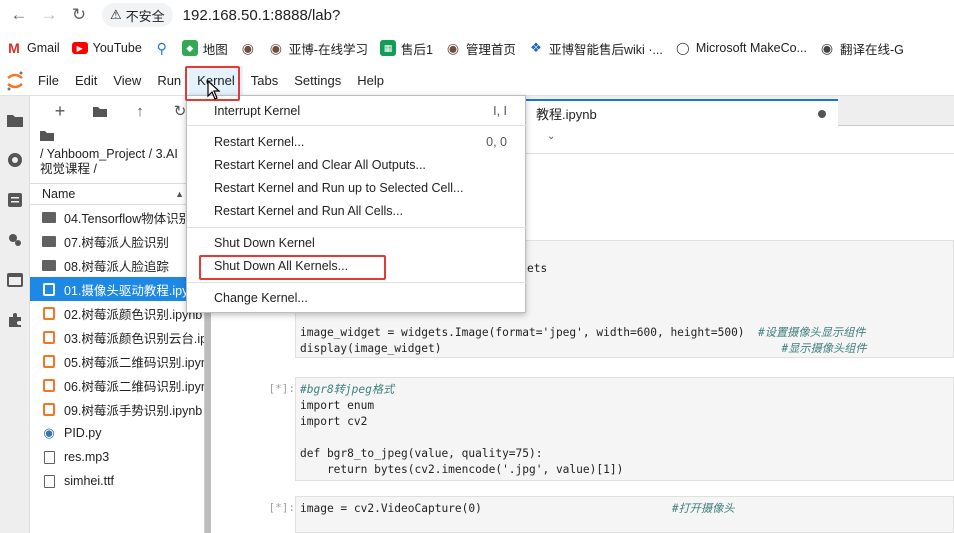 Image resolution: width=954 pixels, height=533 pixels. I want to click on menu-settings: Settings, so click(317, 81).